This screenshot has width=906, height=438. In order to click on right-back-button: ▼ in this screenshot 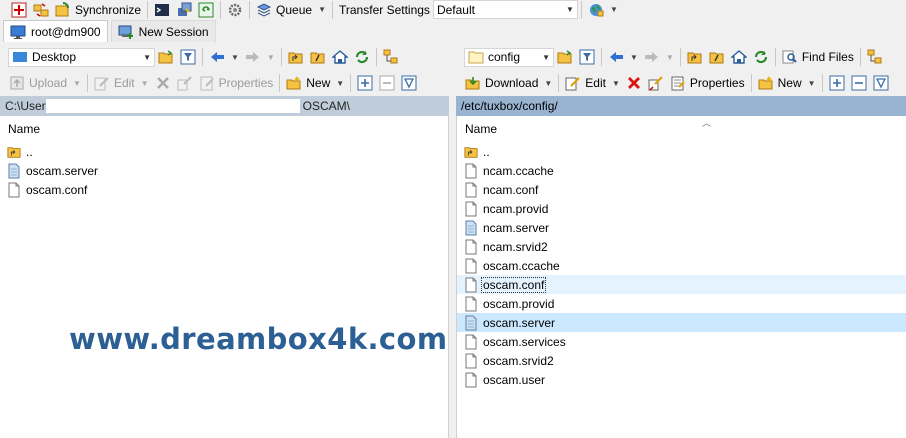, I will do `click(623, 57)`.